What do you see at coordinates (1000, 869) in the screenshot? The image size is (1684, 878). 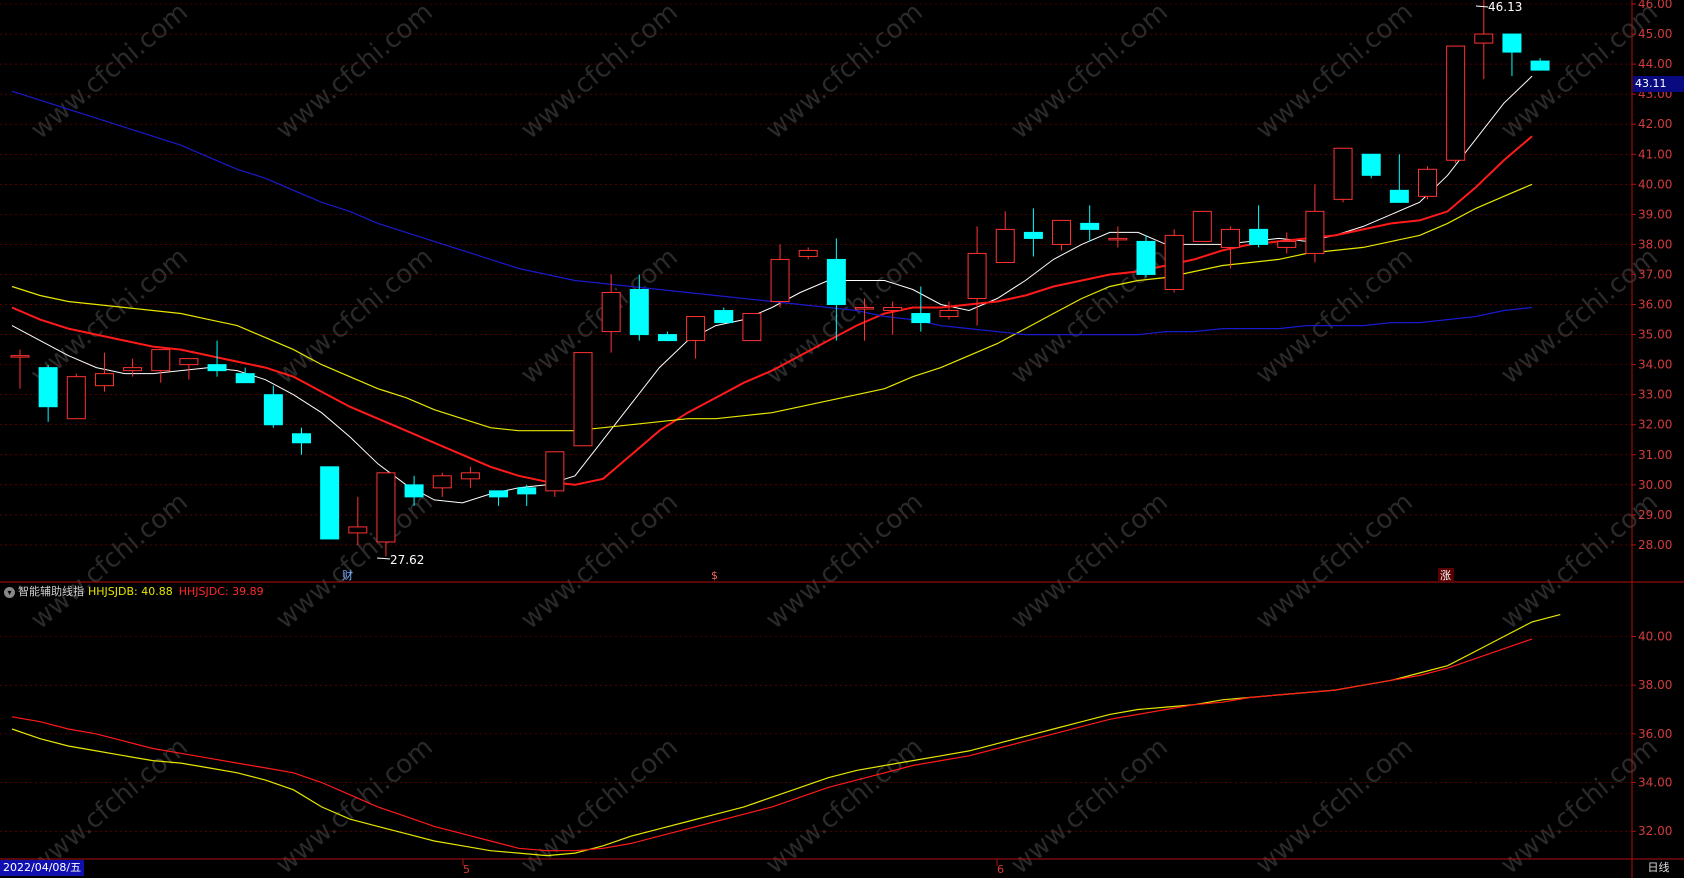 I see `month-label-june: 6` at bounding box center [1000, 869].